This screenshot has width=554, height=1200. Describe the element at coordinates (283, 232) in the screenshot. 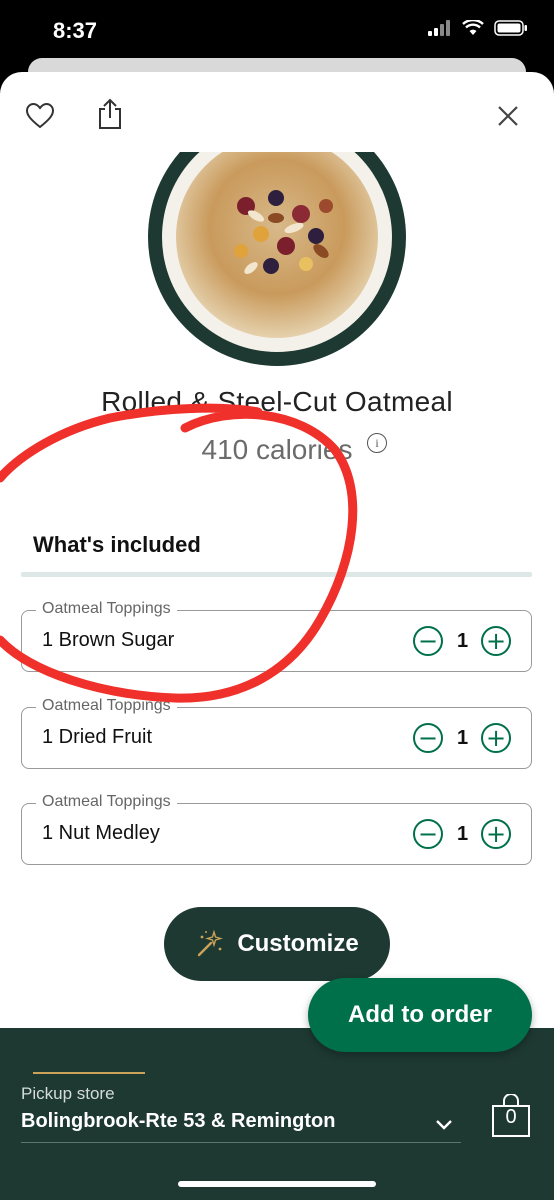

I see `oatmeal-toppings-art` at that location.